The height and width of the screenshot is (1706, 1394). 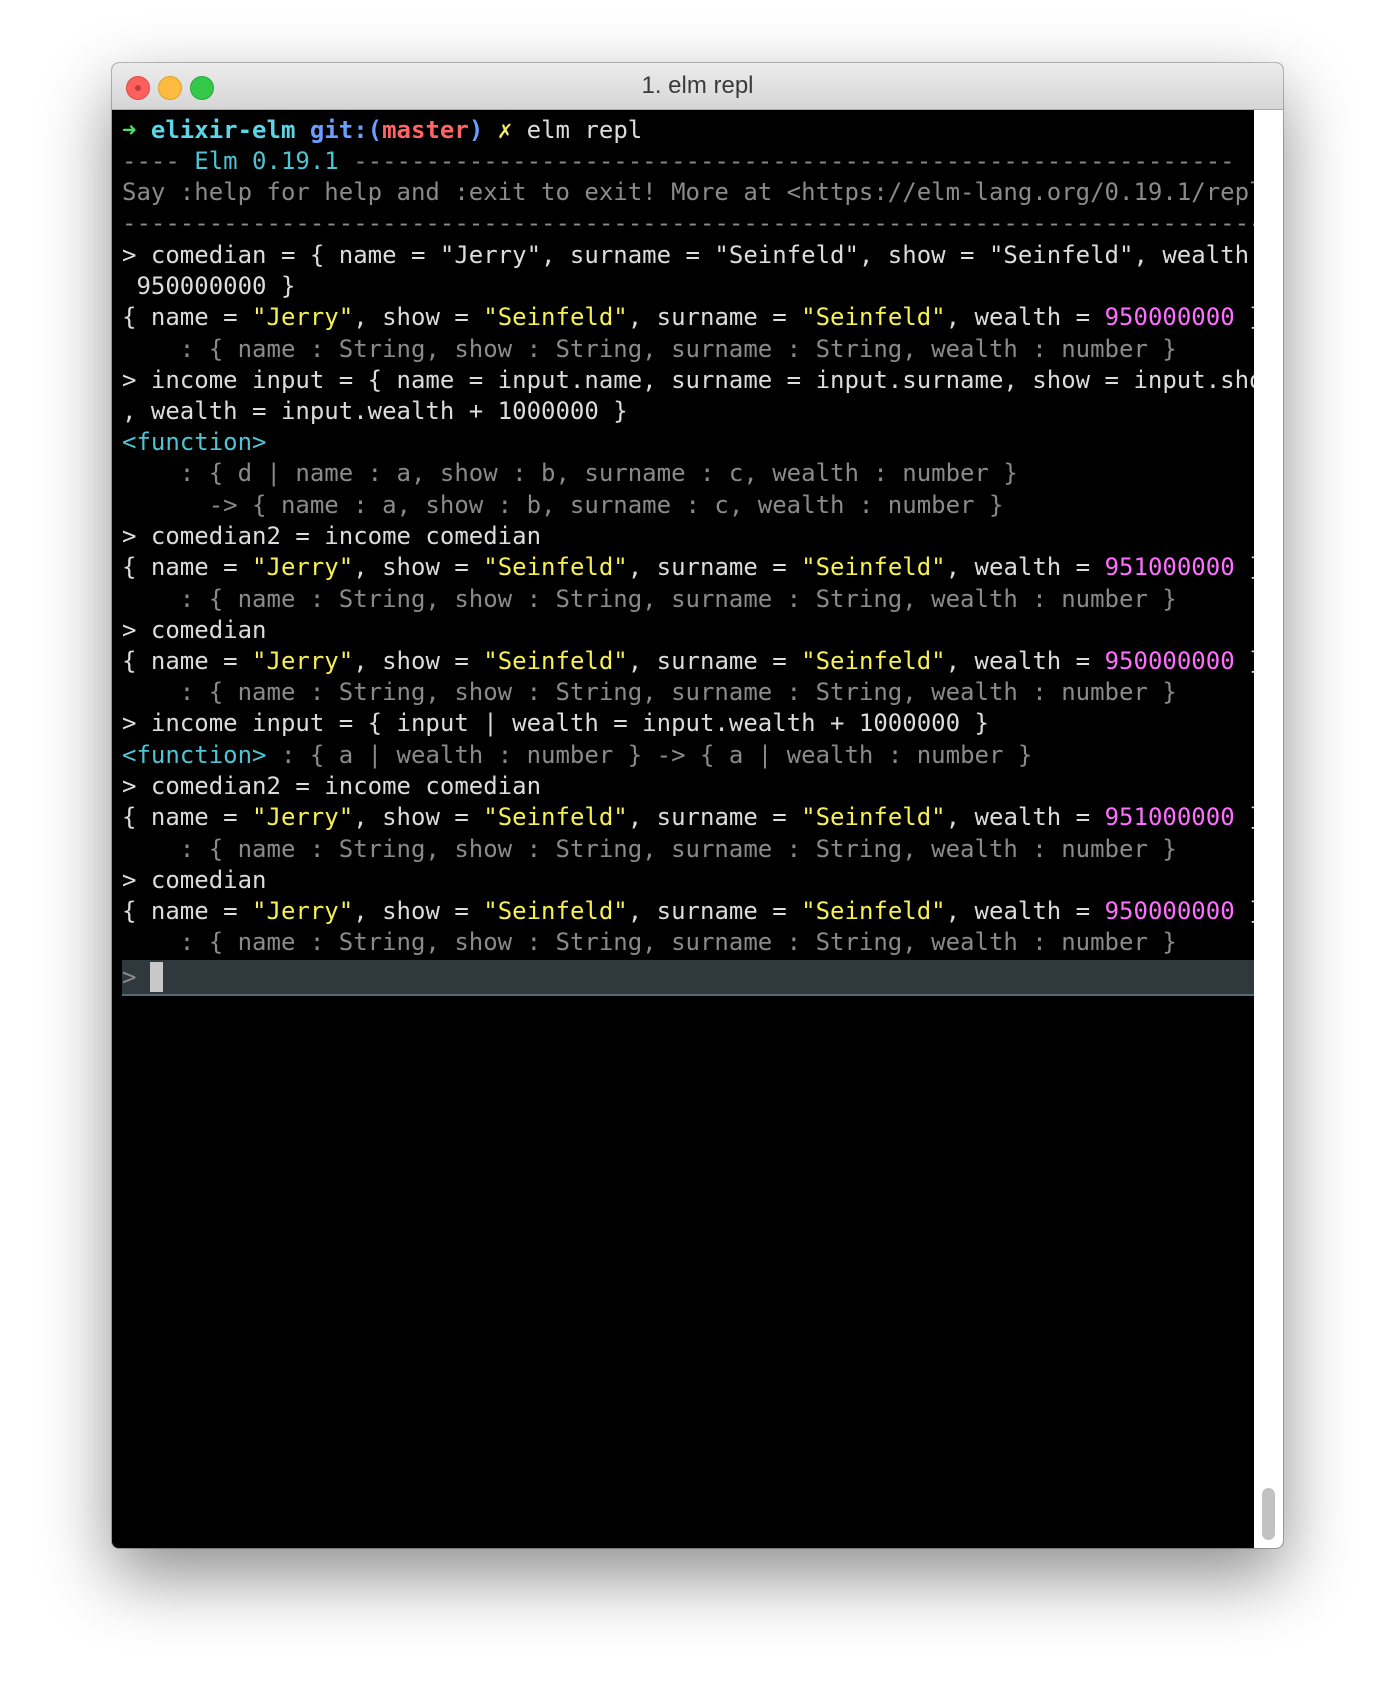 What do you see at coordinates (158, 161) in the screenshot?
I see `banner-prefix: ----` at bounding box center [158, 161].